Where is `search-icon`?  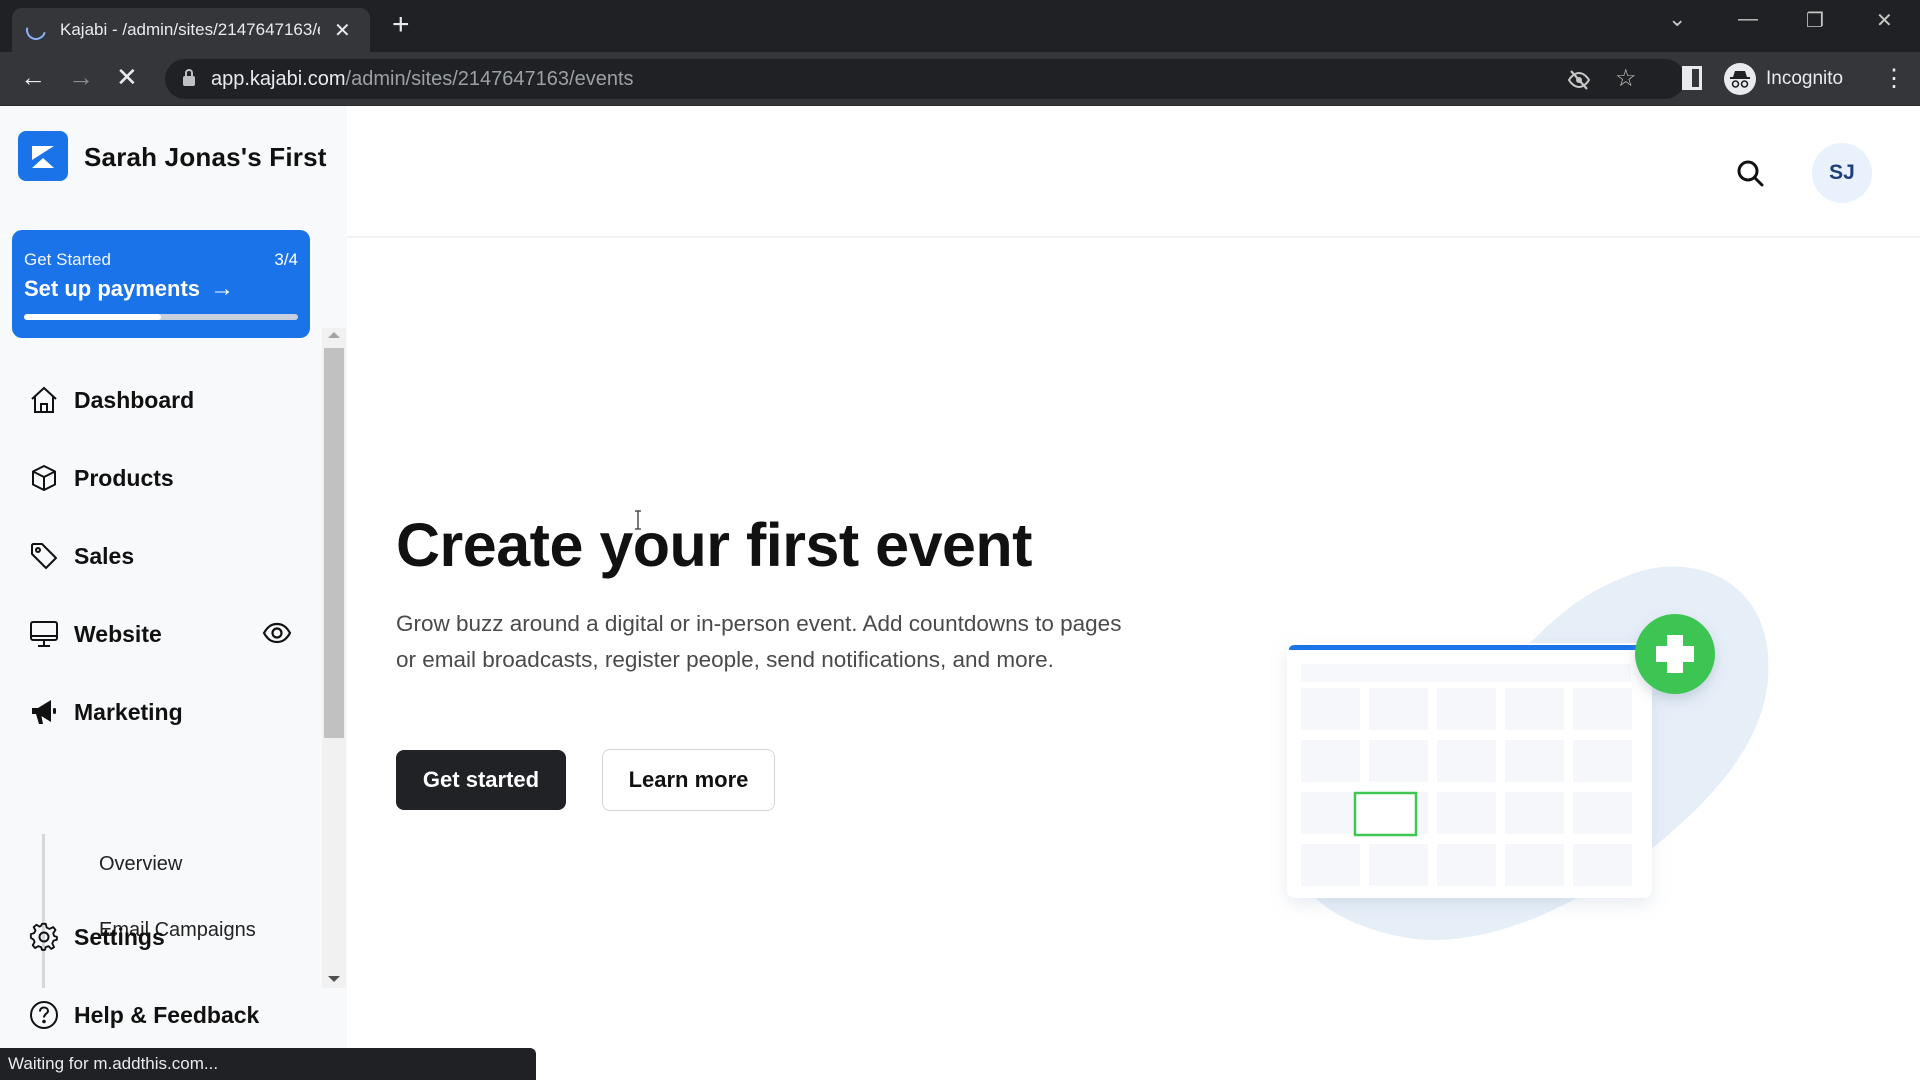
search-icon is located at coordinates (1750, 175).